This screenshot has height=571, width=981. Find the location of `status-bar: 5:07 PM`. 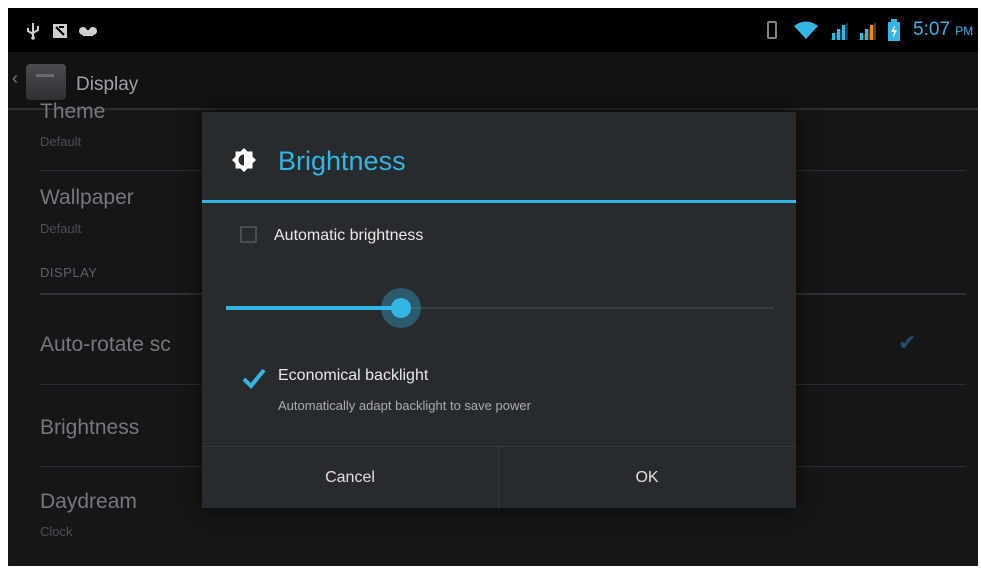

status-bar: 5:07 PM is located at coordinates (493, 30).